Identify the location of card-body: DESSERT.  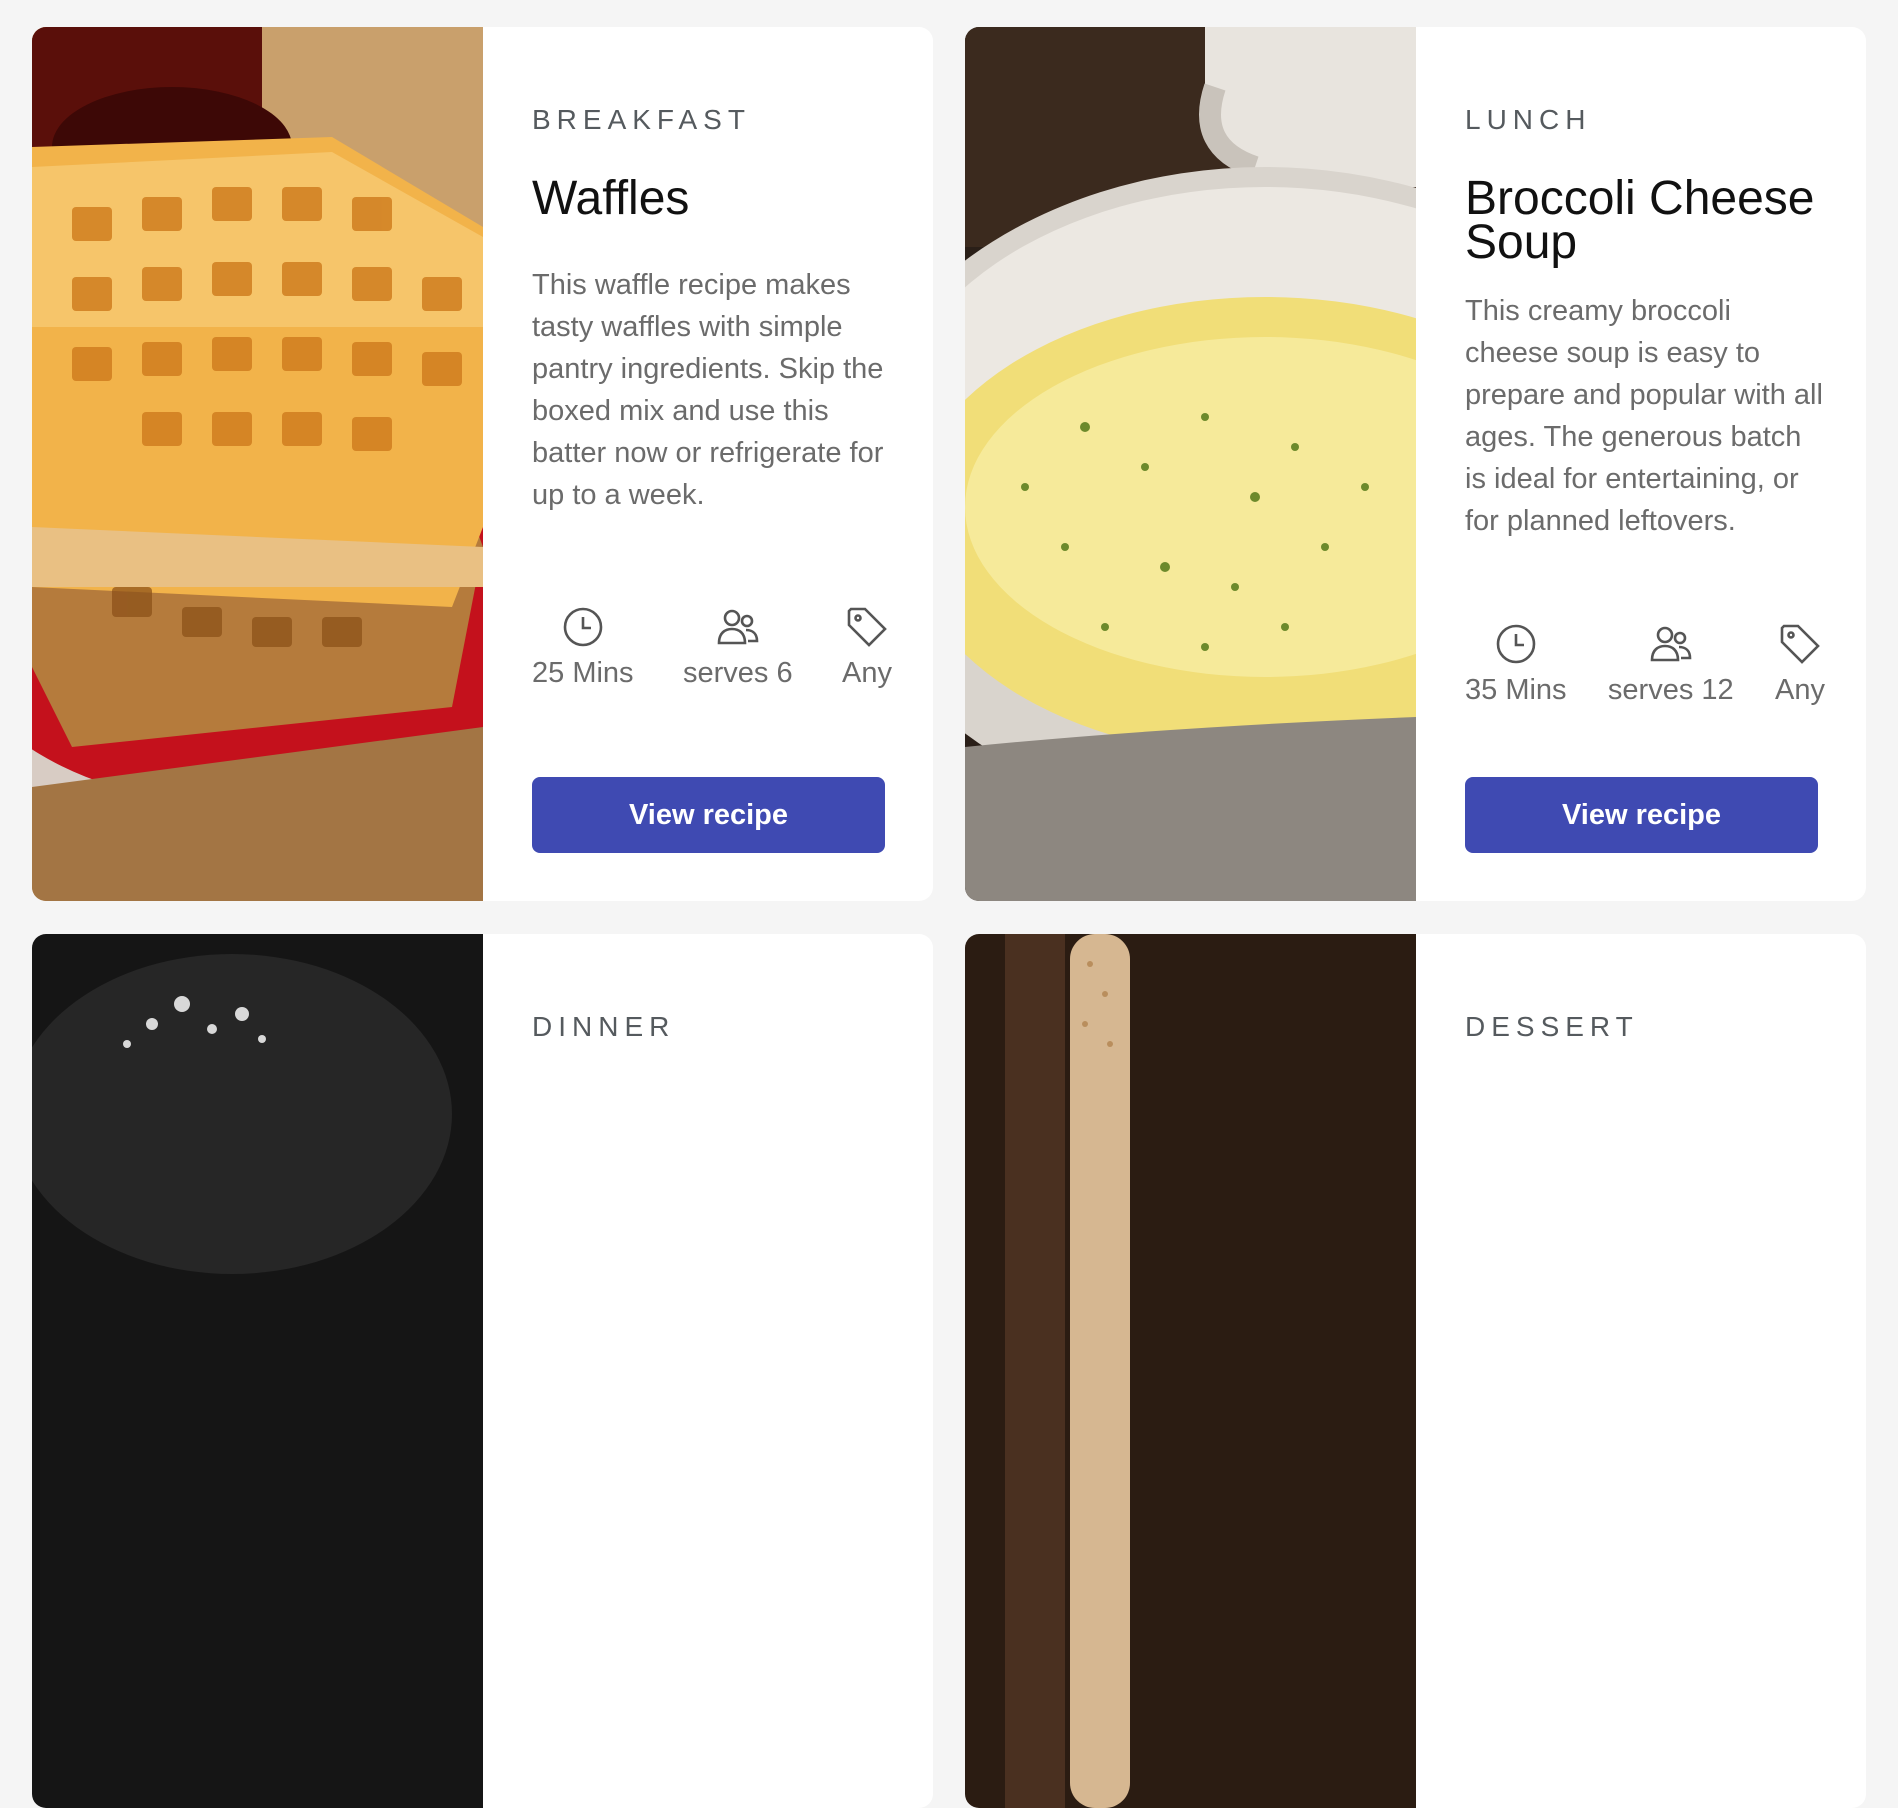
(1641, 1371).